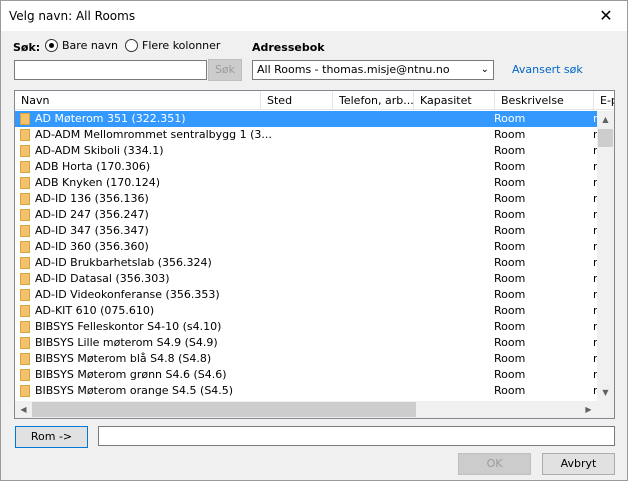 This screenshot has width=628, height=481. Describe the element at coordinates (484, 69) in the screenshot. I see `chevron-down-icon: ⌄` at that location.